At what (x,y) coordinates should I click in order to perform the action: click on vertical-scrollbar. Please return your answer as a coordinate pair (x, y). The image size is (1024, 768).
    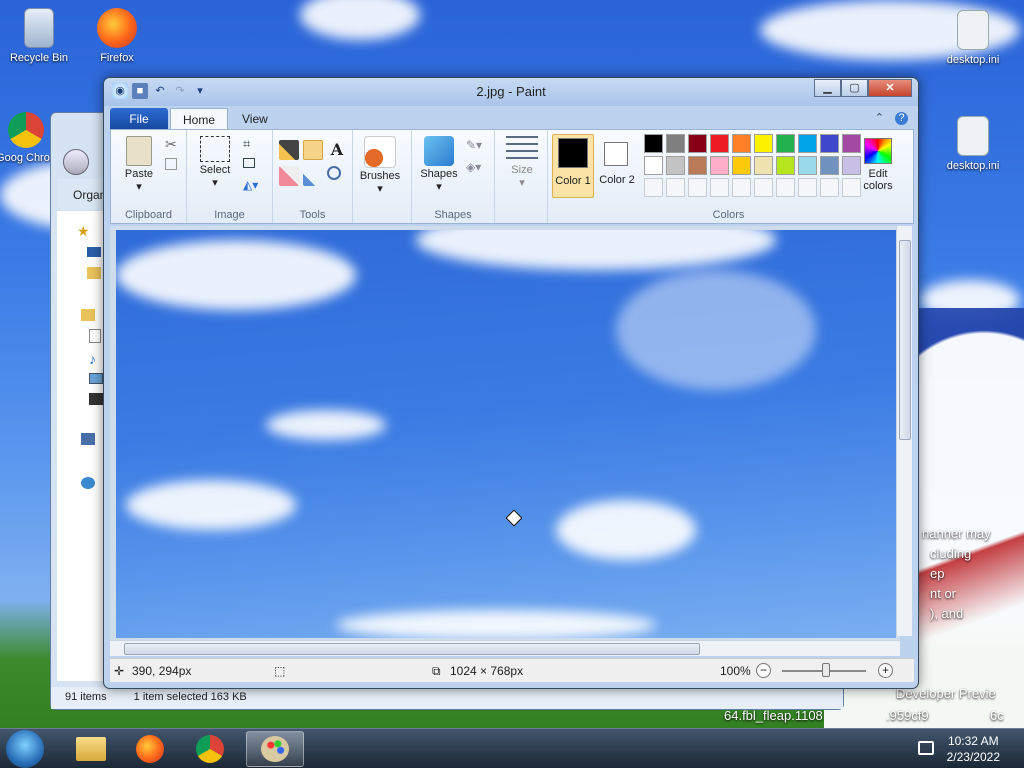
    Looking at the image, I should click on (904, 431).